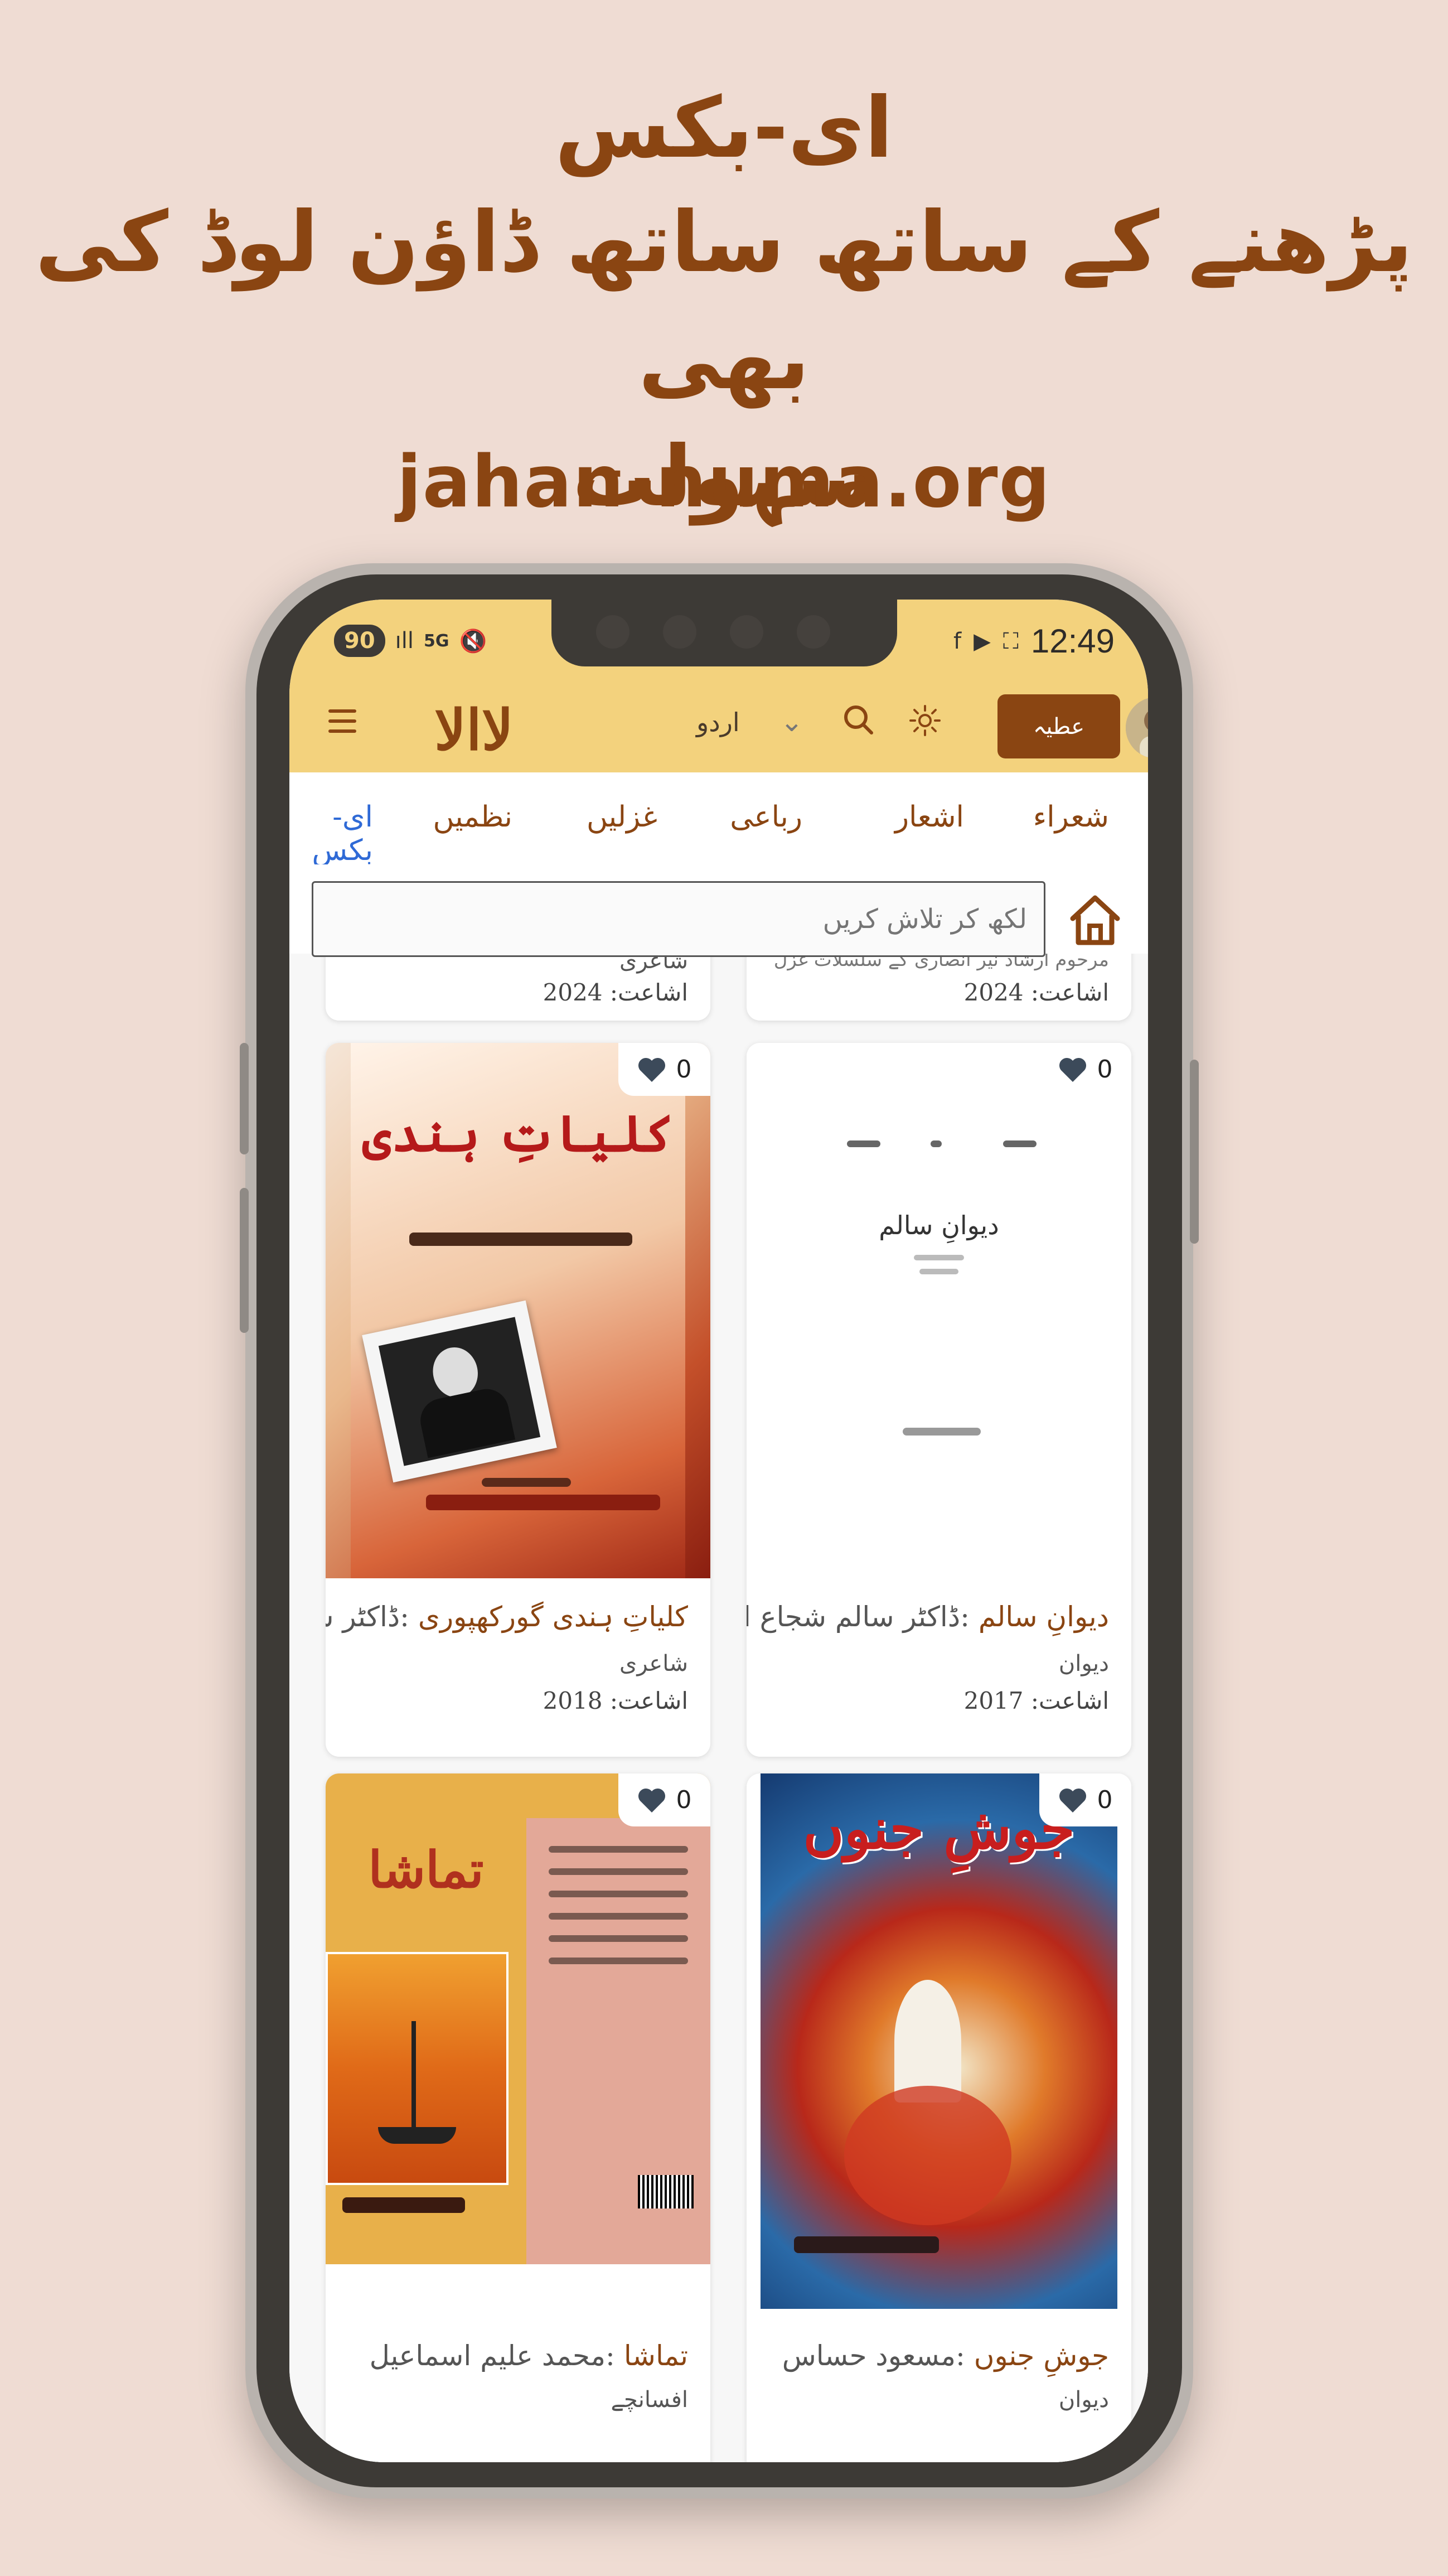  What do you see at coordinates (553, 1617) in the screenshot?
I see `book-title-text: کلیاتِ ہندی گورکھپوری` at bounding box center [553, 1617].